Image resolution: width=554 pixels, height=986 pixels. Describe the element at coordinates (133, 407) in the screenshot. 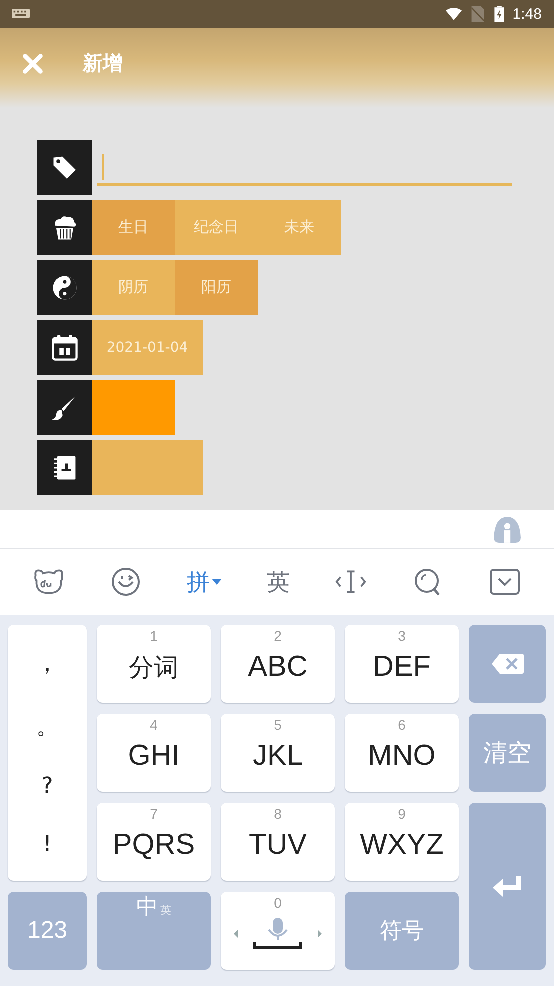

I see `color-swatch` at that location.